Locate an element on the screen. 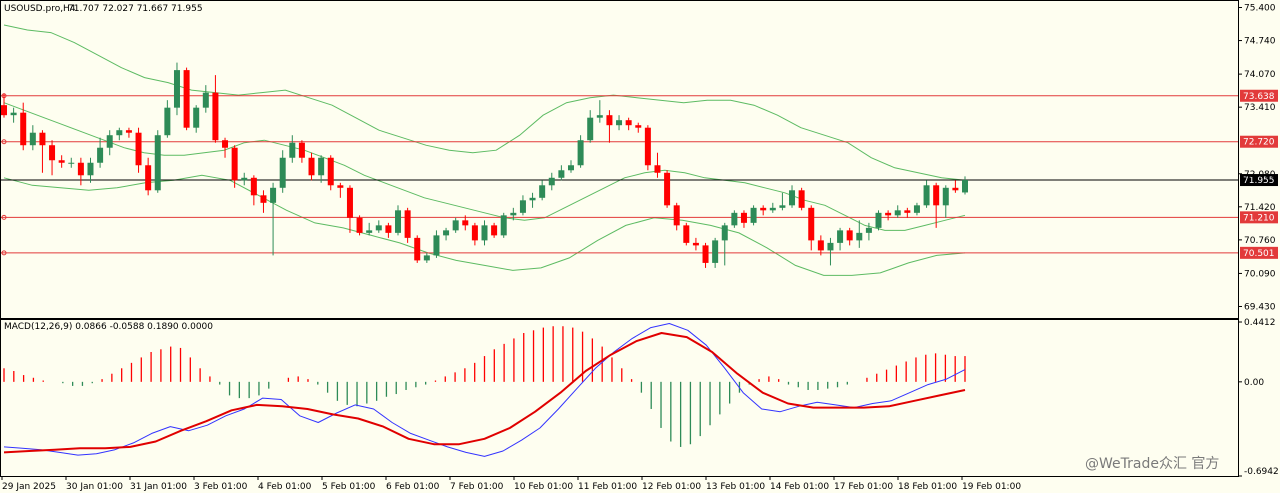 The image size is (1280, 493). macd-tick-label: -0.6942 is located at coordinates (1261, 472).